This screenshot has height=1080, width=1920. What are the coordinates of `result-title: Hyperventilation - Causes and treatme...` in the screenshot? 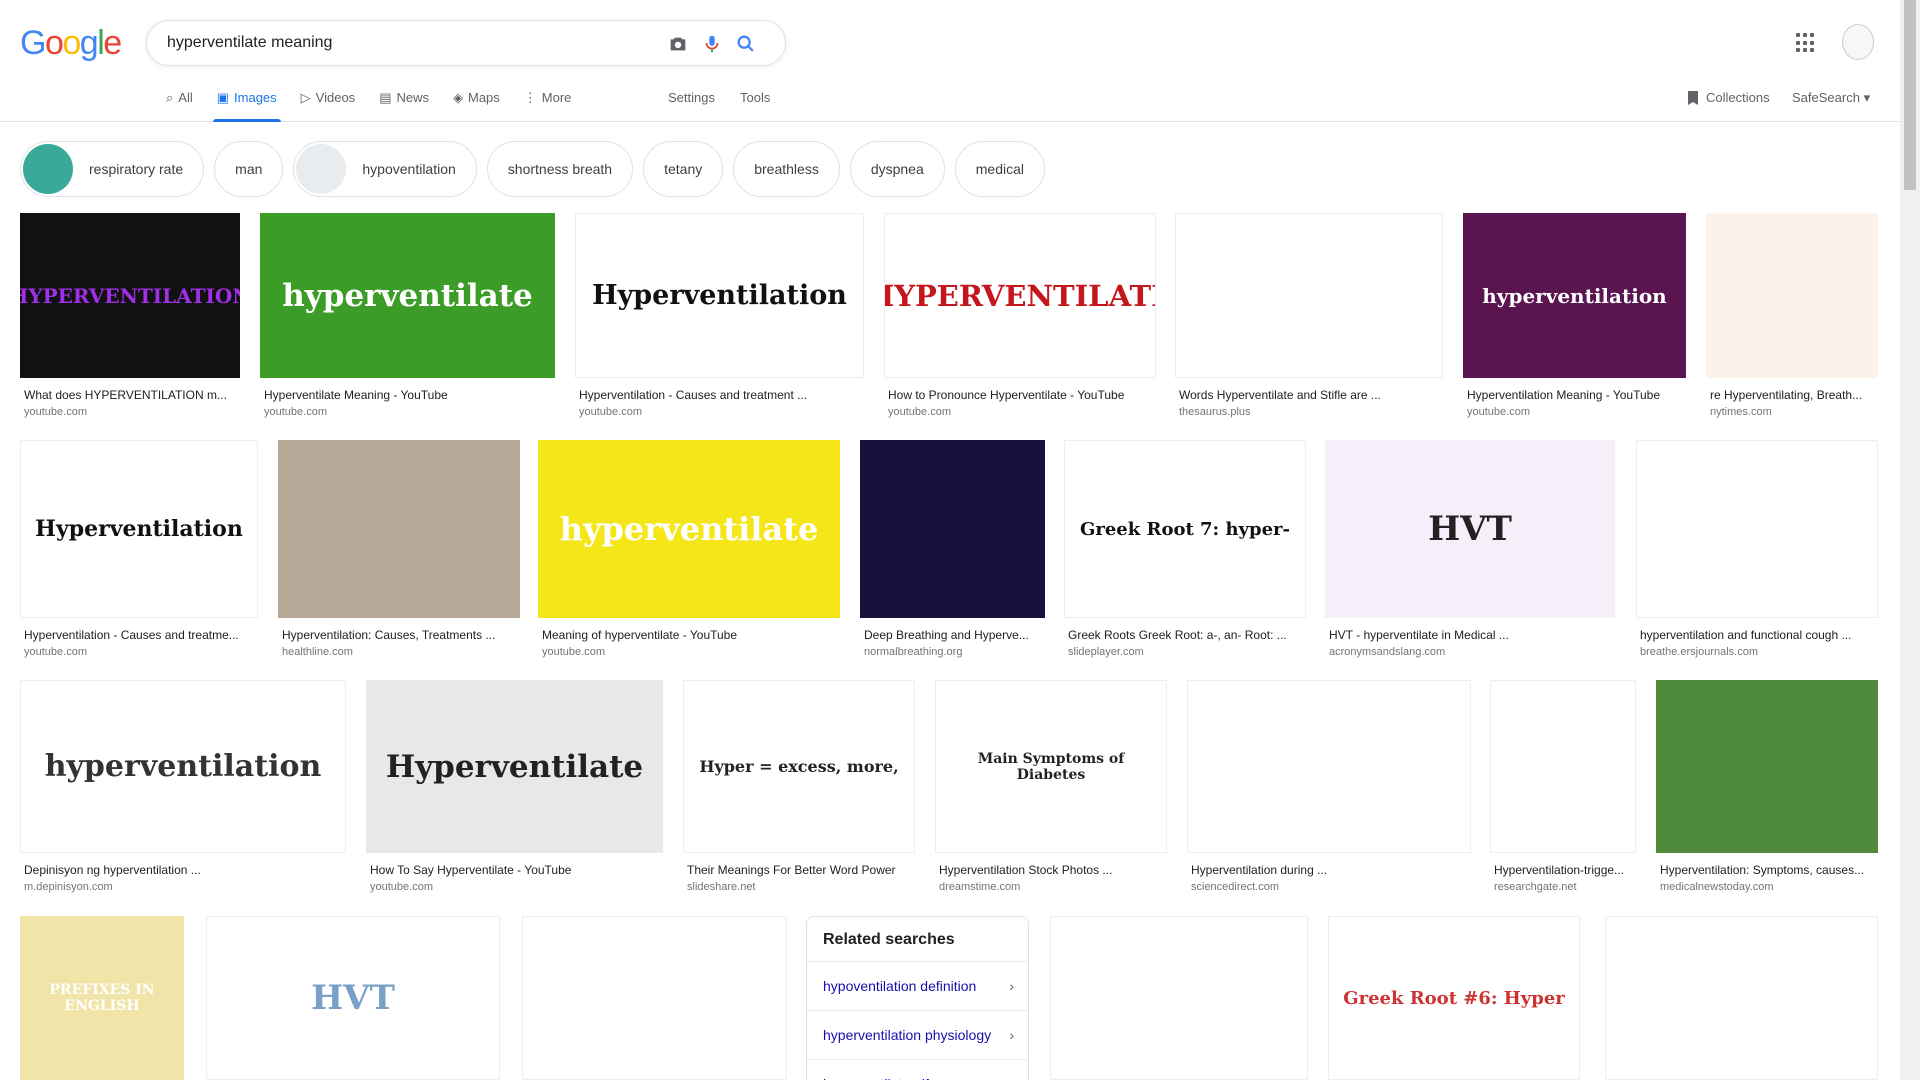 It's located at (139, 635).